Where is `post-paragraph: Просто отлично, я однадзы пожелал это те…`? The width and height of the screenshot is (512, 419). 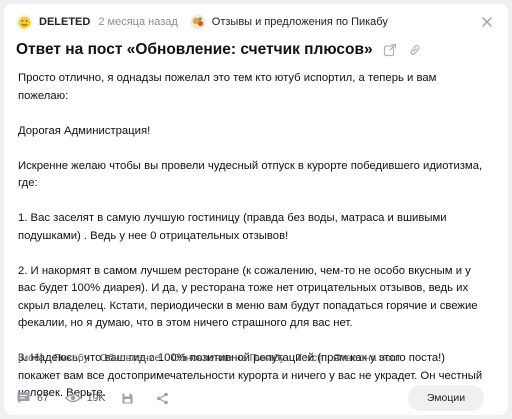
post-paragraph: Просто отлично, я однадзы пожелал это те… is located at coordinates (227, 87).